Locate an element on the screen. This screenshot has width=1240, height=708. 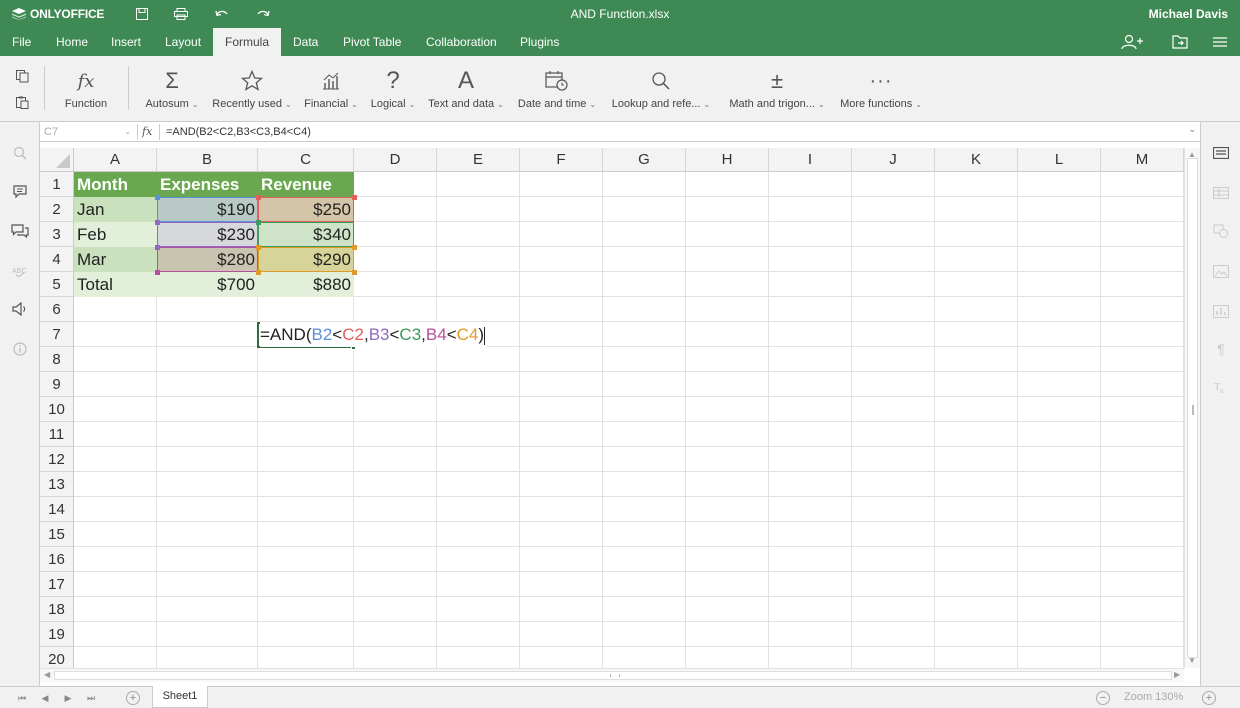
cell-a3: Feb is located at coordinates (115, 234).